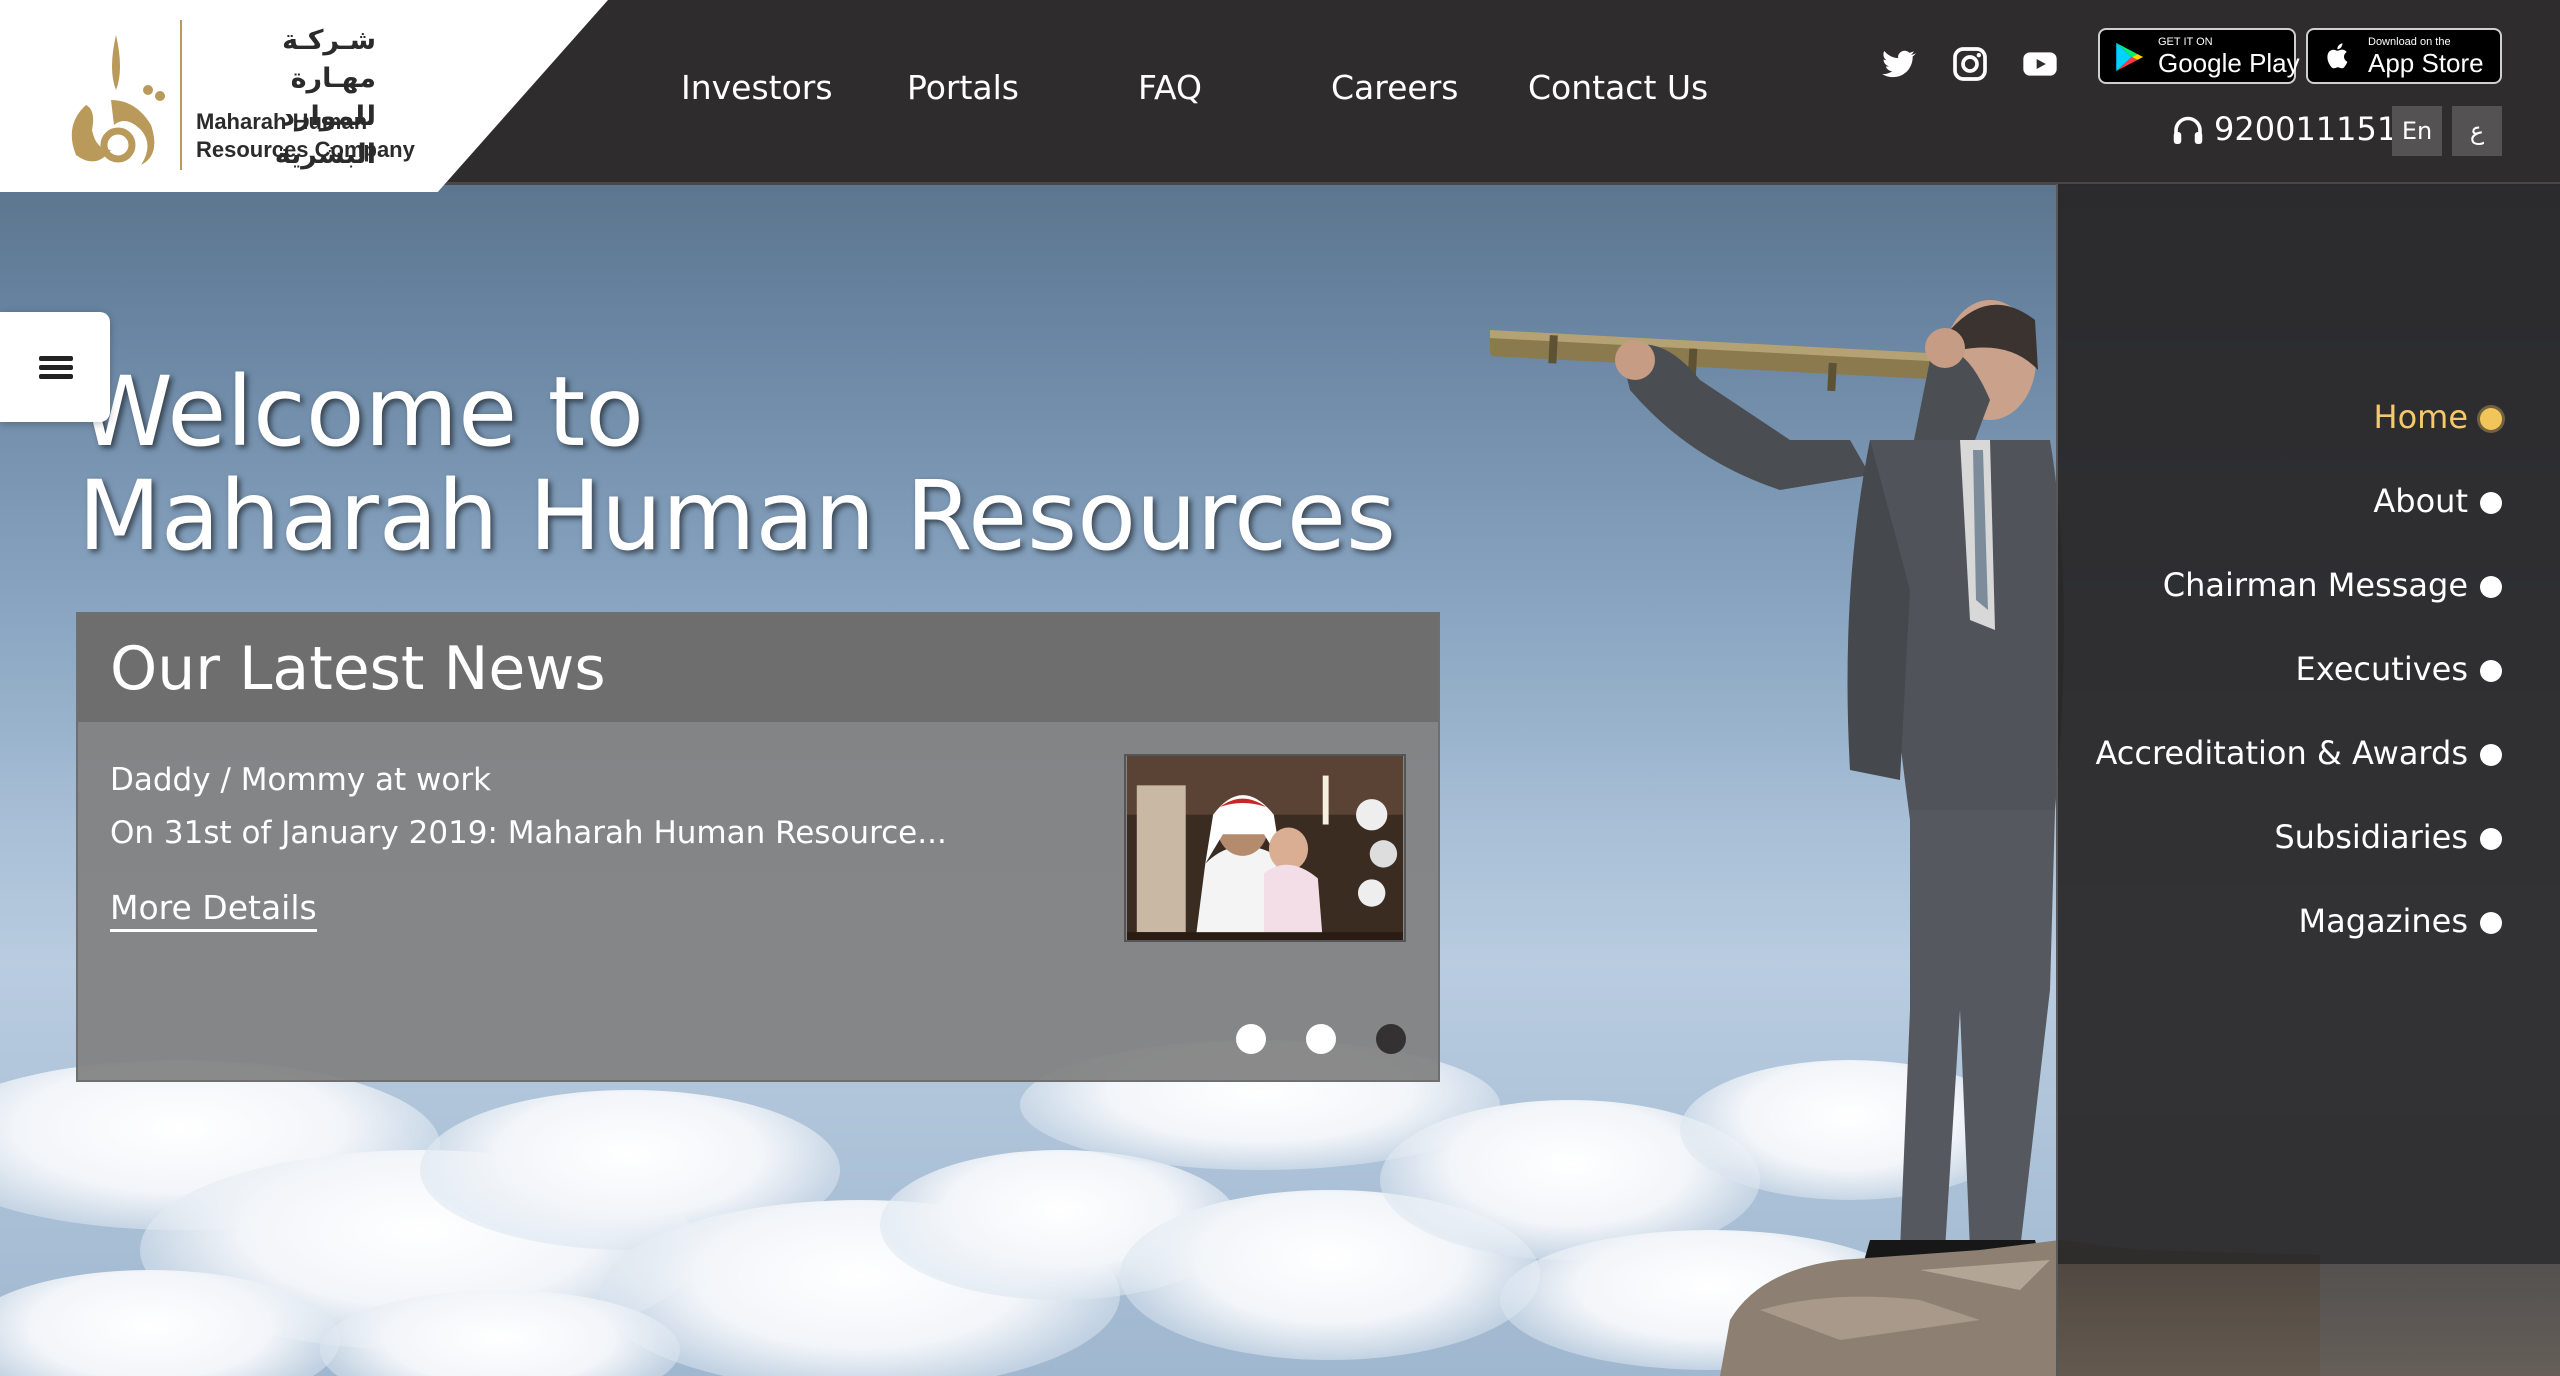 The image size is (2560, 1376). Describe the element at coordinates (2382, 669) in the screenshot. I see `side-menu-item-executives: Executives` at that location.